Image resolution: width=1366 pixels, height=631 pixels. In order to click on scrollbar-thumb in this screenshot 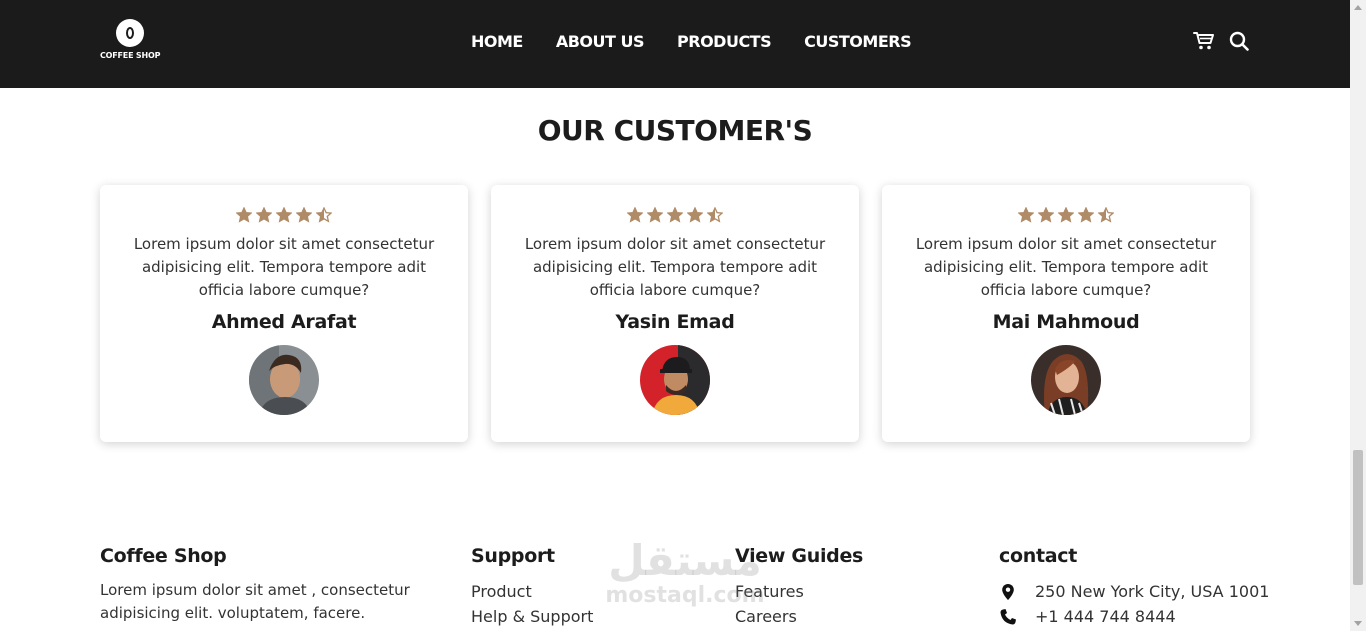, I will do `click(1358, 517)`.